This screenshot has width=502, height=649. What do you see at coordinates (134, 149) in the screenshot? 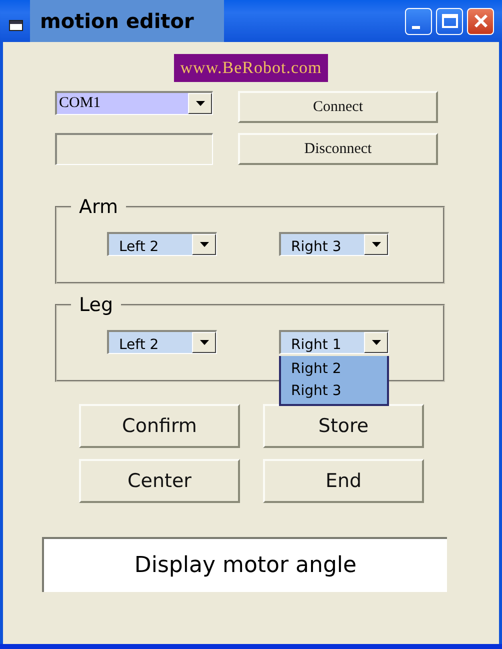
I see `text-field` at bounding box center [134, 149].